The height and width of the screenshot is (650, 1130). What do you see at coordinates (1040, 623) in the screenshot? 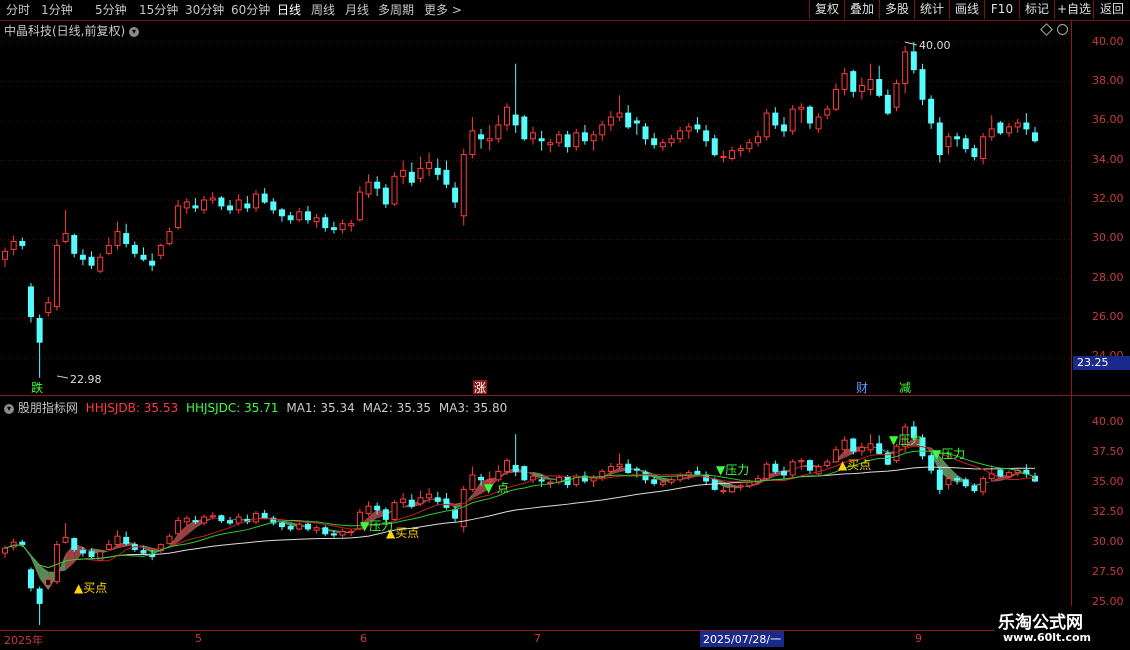
I see `watermark-title: 乐淘公式网` at bounding box center [1040, 623].